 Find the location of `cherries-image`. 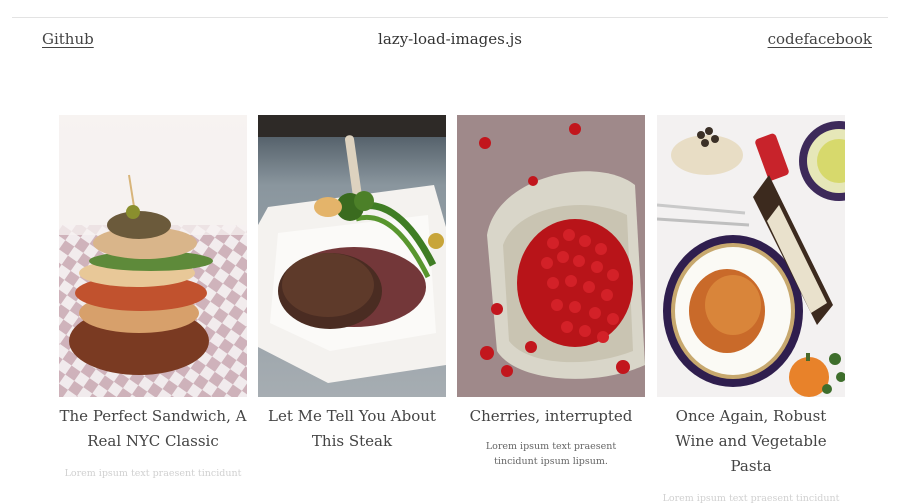

cherries-image is located at coordinates (551, 256).